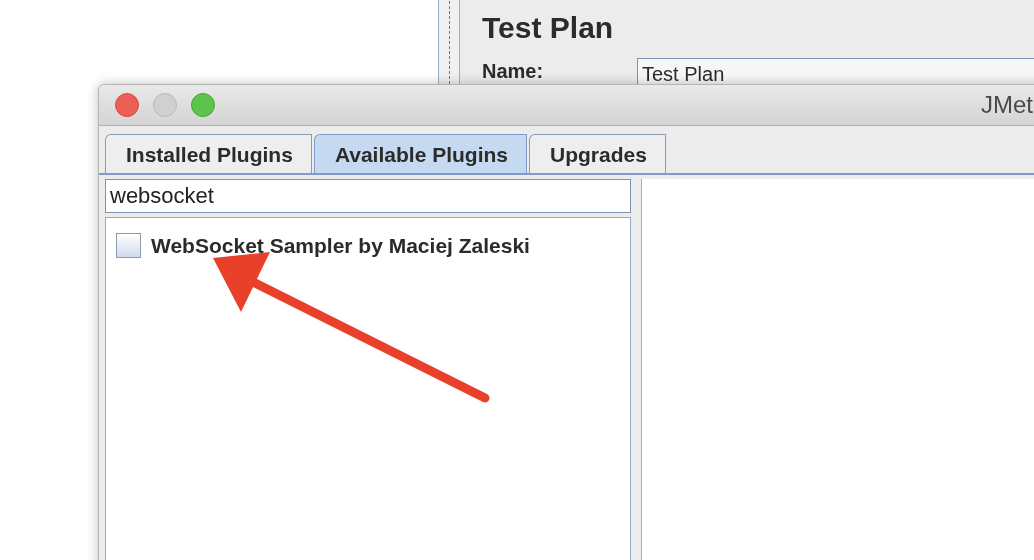 This screenshot has width=1034, height=560. What do you see at coordinates (449, 42) in the screenshot?
I see `splitter` at bounding box center [449, 42].